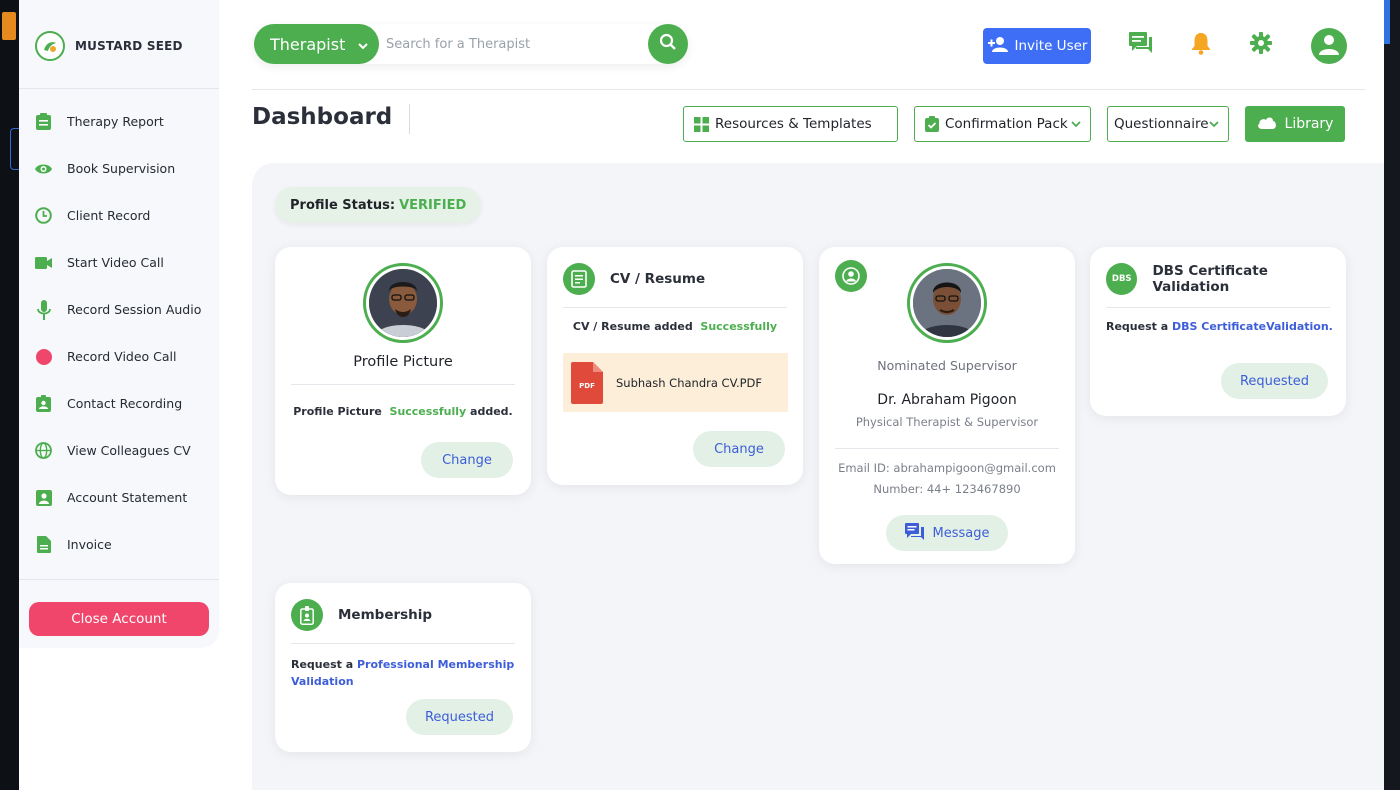  What do you see at coordinates (932, 124) in the screenshot?
I see `clipboard-check-icon` at bounding box center [932, 124].